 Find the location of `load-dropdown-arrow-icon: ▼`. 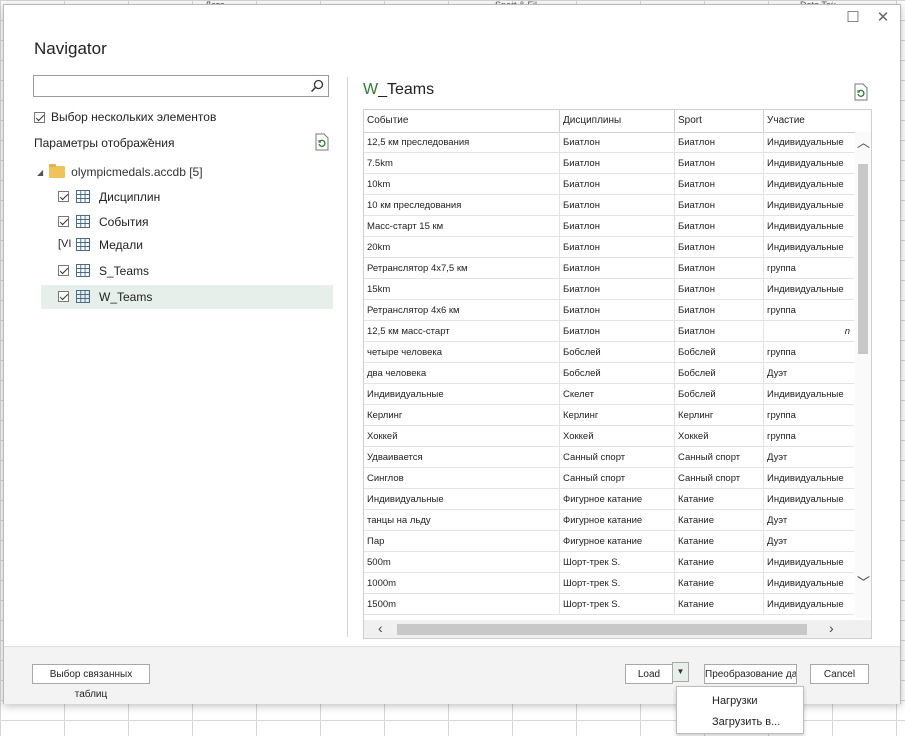

load-dropdown-arrow-icon: ▼ is located at coordinates (680, 672).